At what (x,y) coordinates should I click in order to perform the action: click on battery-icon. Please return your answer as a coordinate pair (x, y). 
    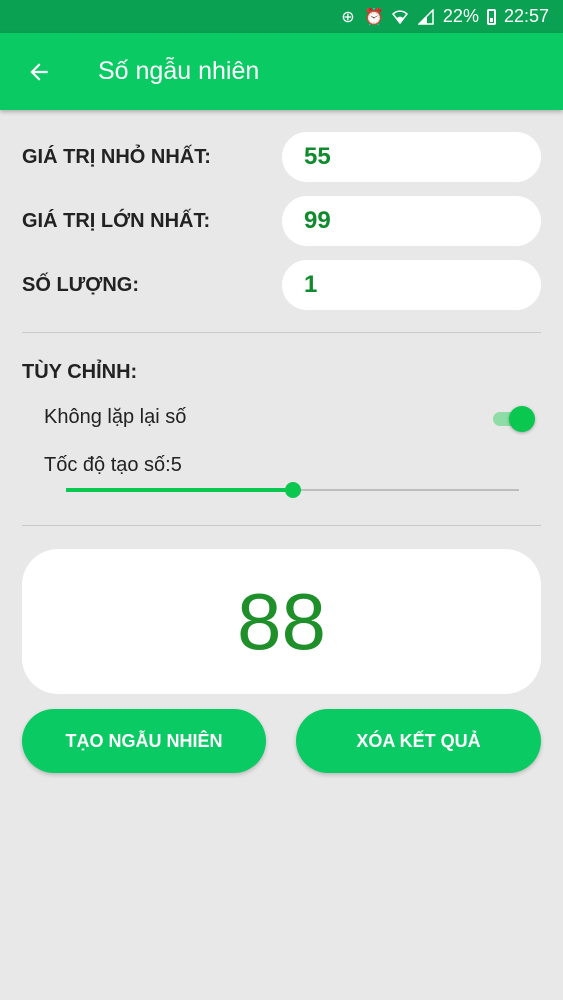
    Looking at the image, I should click on (491, 16).